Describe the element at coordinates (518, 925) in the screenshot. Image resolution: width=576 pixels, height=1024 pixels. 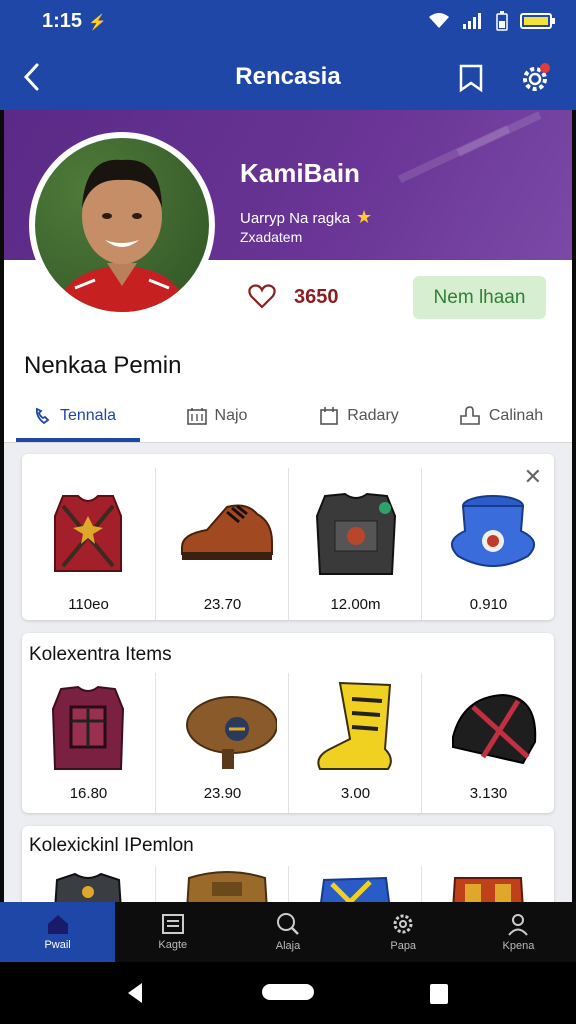
I see `user-icon` at that location.